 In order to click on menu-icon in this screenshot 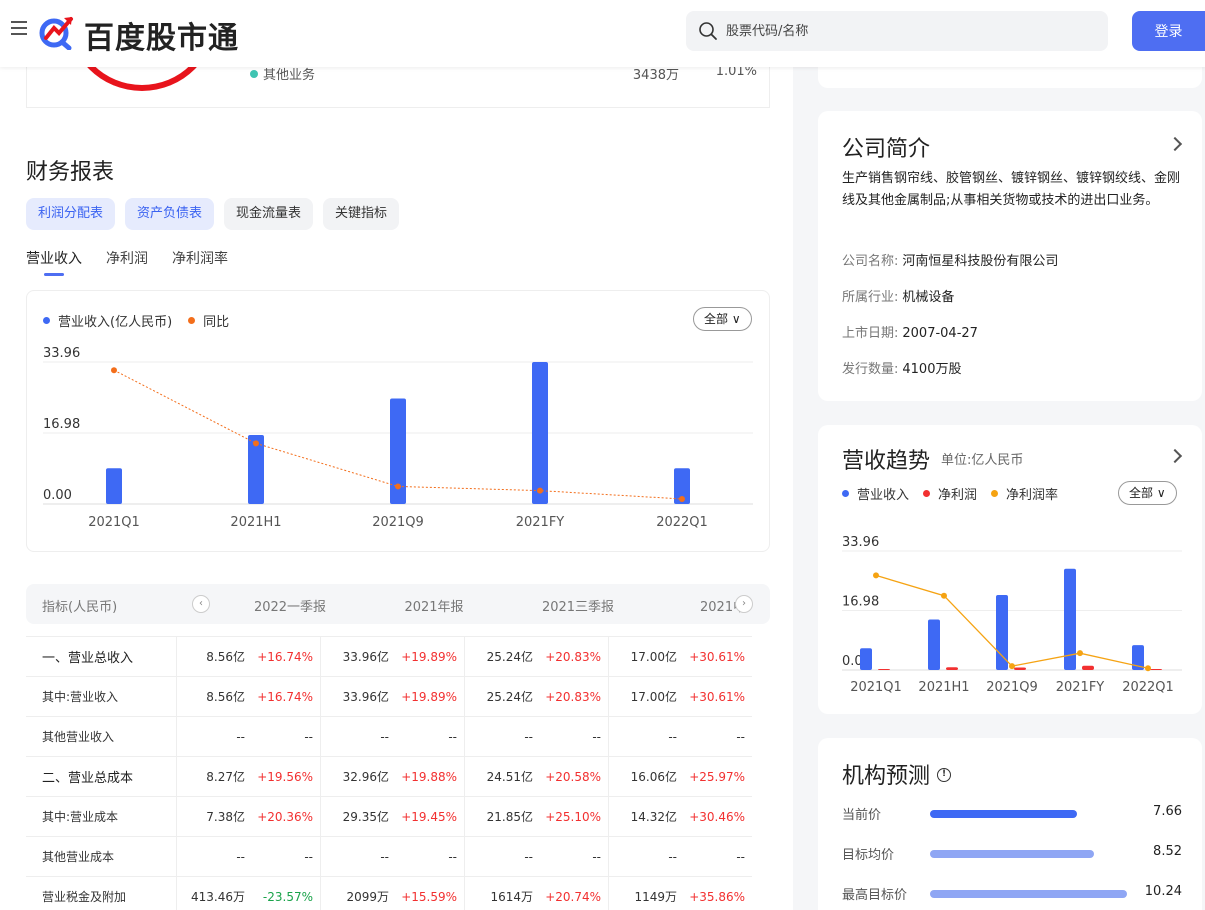, I will do `click(19, 29)`.